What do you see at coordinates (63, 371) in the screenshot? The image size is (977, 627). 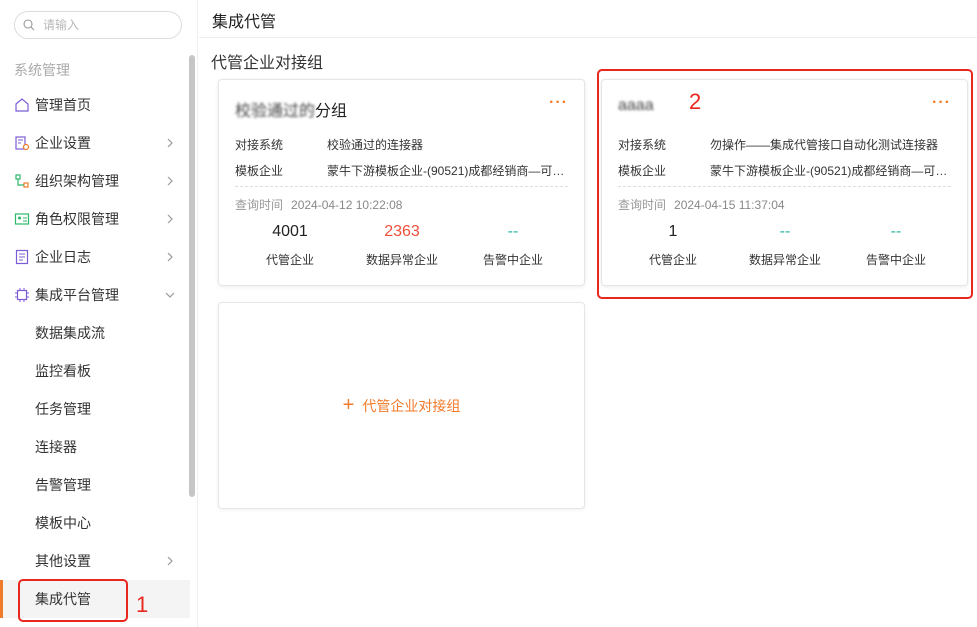 I see `sidebar-subitem-label: 监控看板` at bounding box center [63, 371].